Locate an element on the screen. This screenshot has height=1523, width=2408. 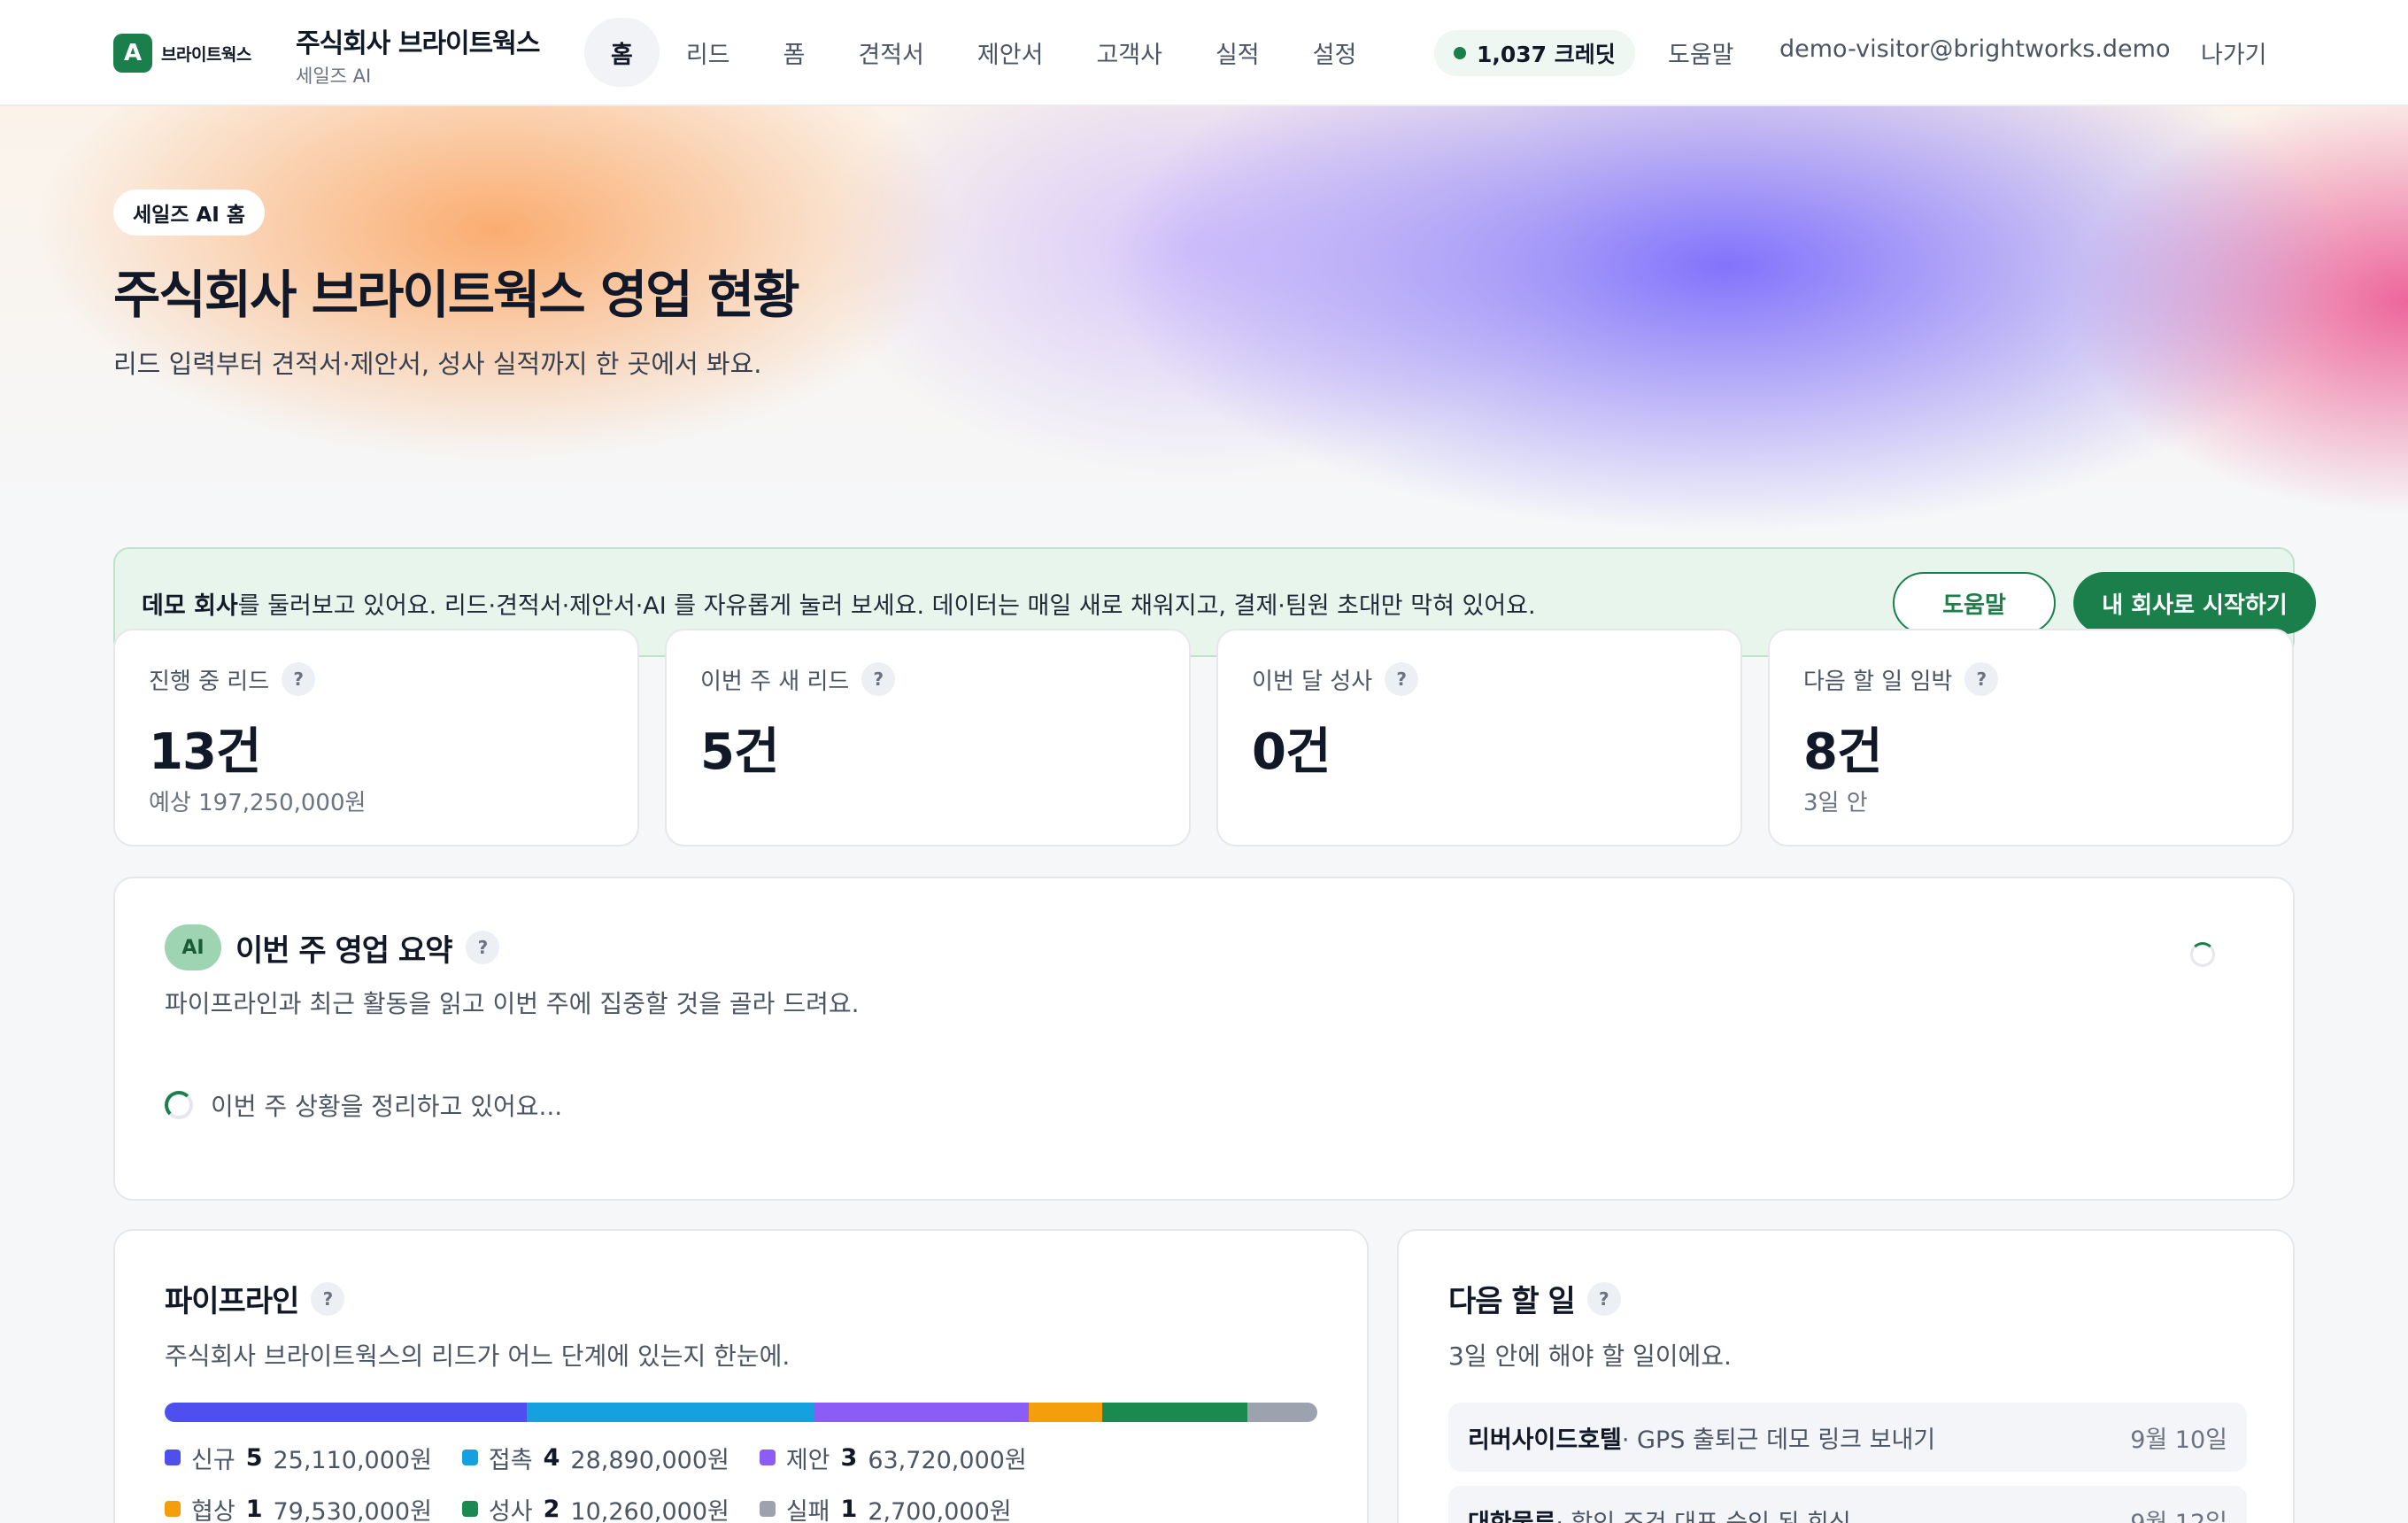
stage-name: 제안 is located at coordinates (807, 1460).